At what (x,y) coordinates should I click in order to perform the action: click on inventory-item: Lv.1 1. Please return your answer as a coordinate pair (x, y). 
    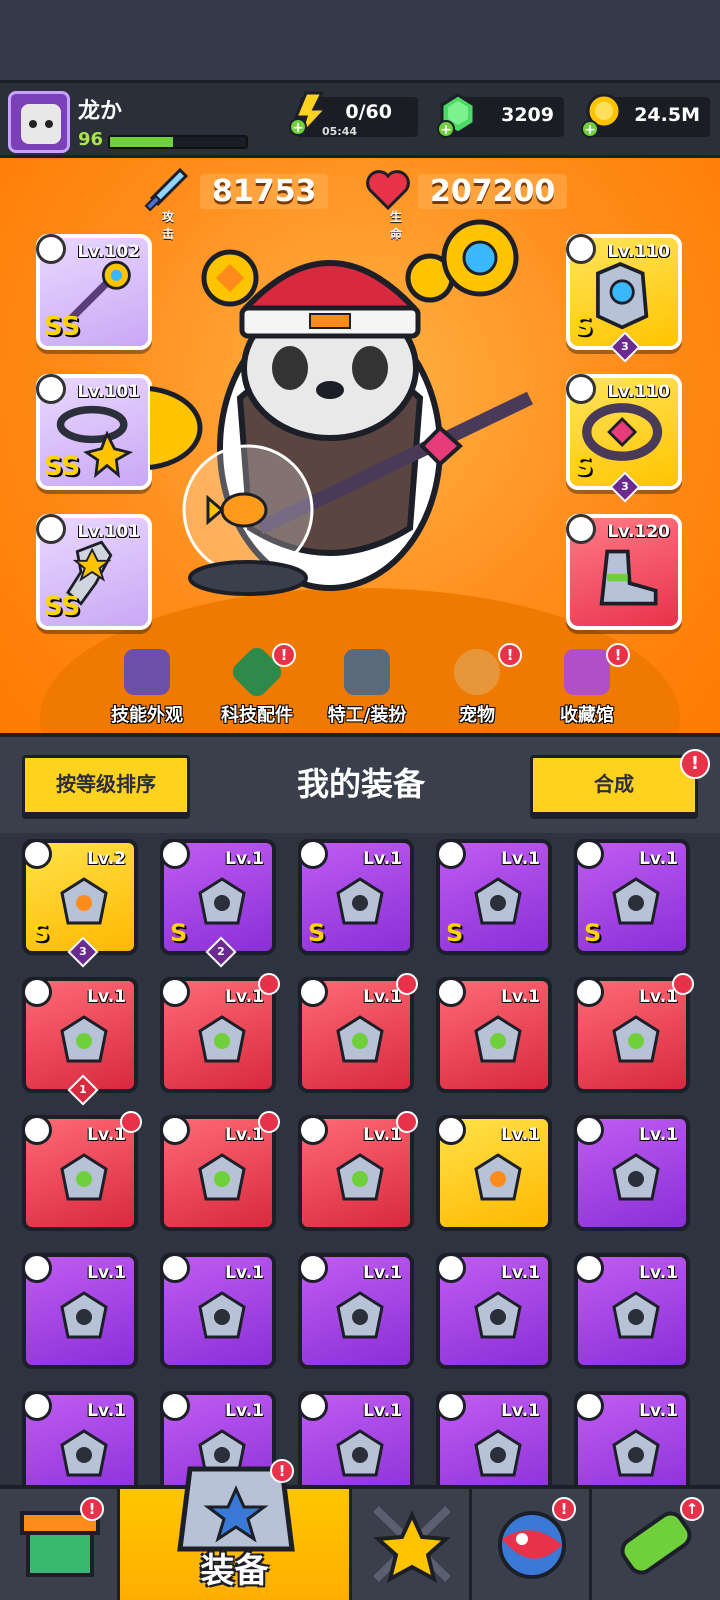
    Looking at the image, I should click on (80, 1041).